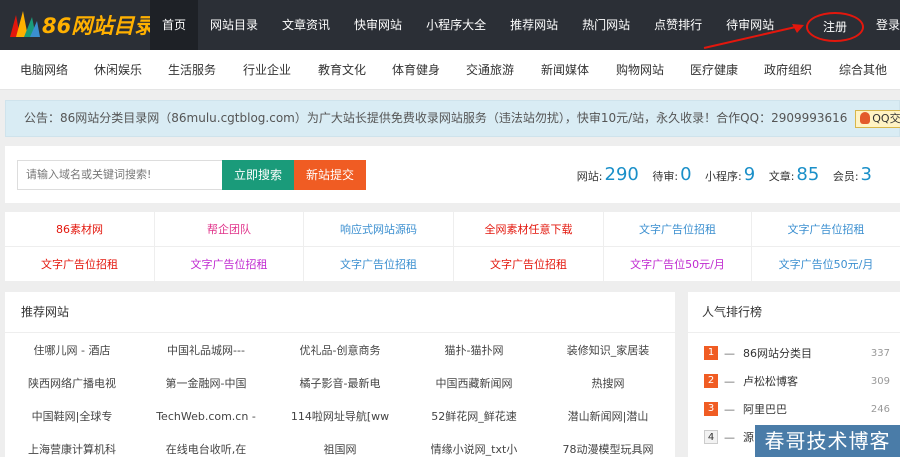 The height and width of the screenshot is (457, 900). What do you see at coordinates (80, 229) in the screenshot?
I see `ad-link: 86素材网` at bounding box center [80, 229].